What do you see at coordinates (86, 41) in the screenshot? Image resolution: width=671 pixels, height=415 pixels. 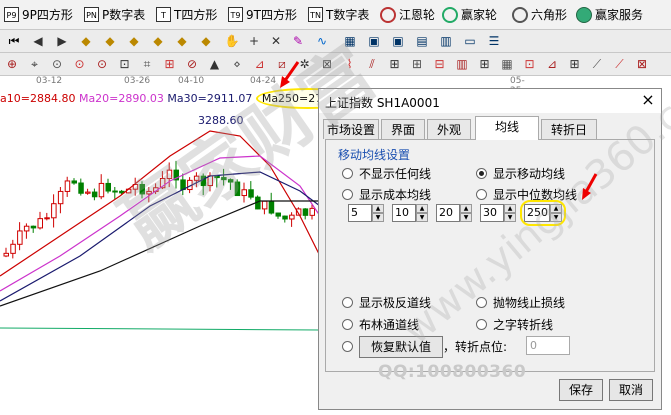 I see `diamond-left-icon: ◆` at bounding box center [86, 41].